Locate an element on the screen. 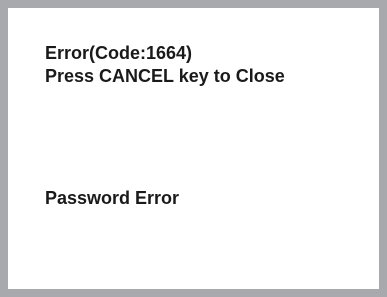  password-error-text: Password Error is located at coordinates (112, 198).